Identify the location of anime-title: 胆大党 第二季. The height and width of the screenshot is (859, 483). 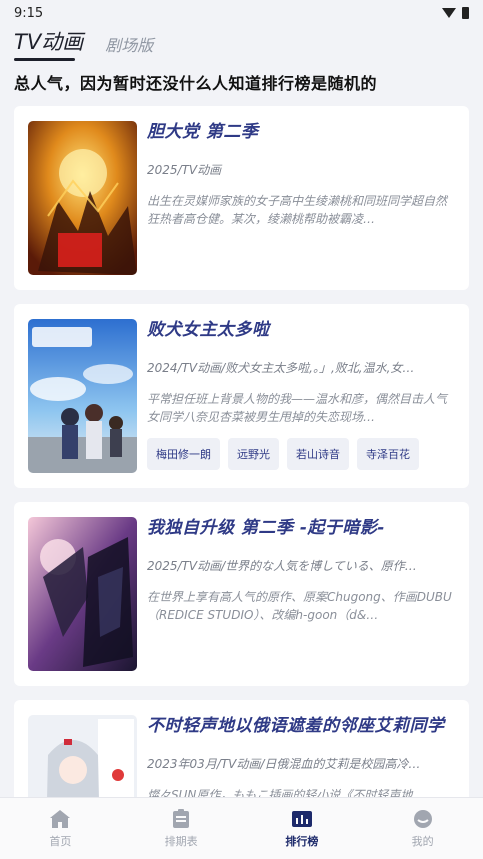
(203, 132).